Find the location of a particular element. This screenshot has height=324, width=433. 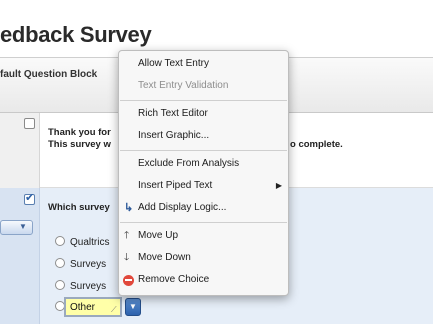

question-options-dropdown-button: ▼ is located at coordinates (16, 227).